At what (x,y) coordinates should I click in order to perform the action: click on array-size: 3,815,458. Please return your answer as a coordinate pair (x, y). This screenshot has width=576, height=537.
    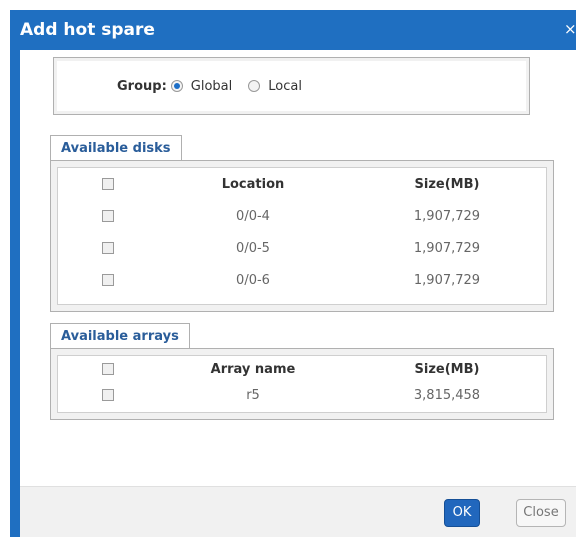
    Looking at the image, I should click on (447, 395).